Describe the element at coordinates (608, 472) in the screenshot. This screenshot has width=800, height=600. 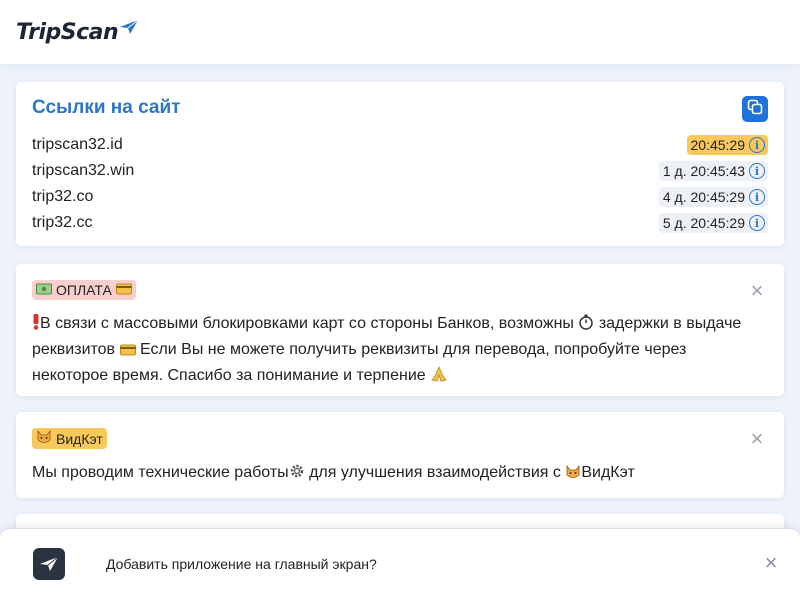
I see `vidkat-text-3: ВидКэт` at that location.